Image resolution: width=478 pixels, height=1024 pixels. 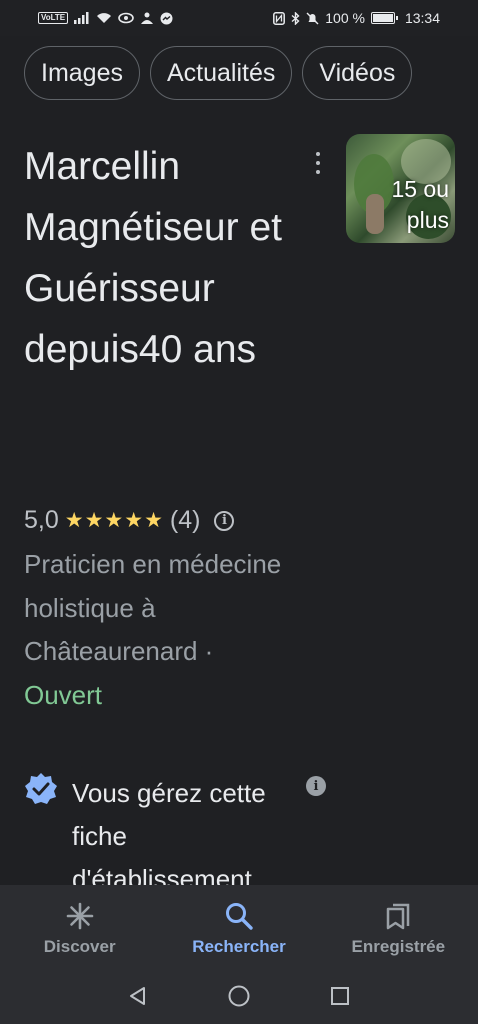 I want to click on battery-icon, so click(x=384, y=18).